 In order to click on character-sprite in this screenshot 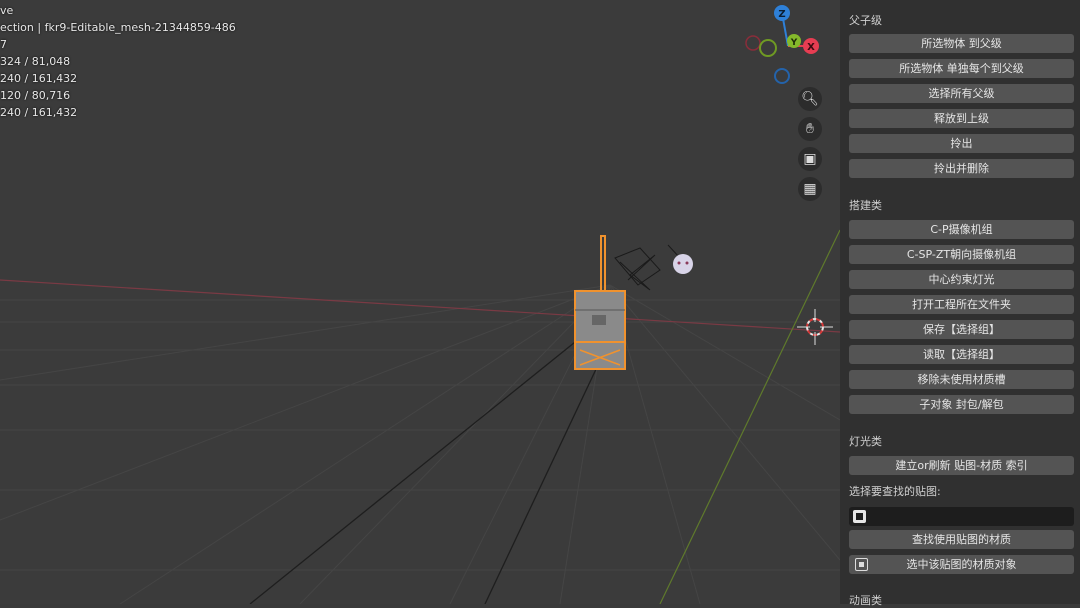, I will do `click(683, 264)`.